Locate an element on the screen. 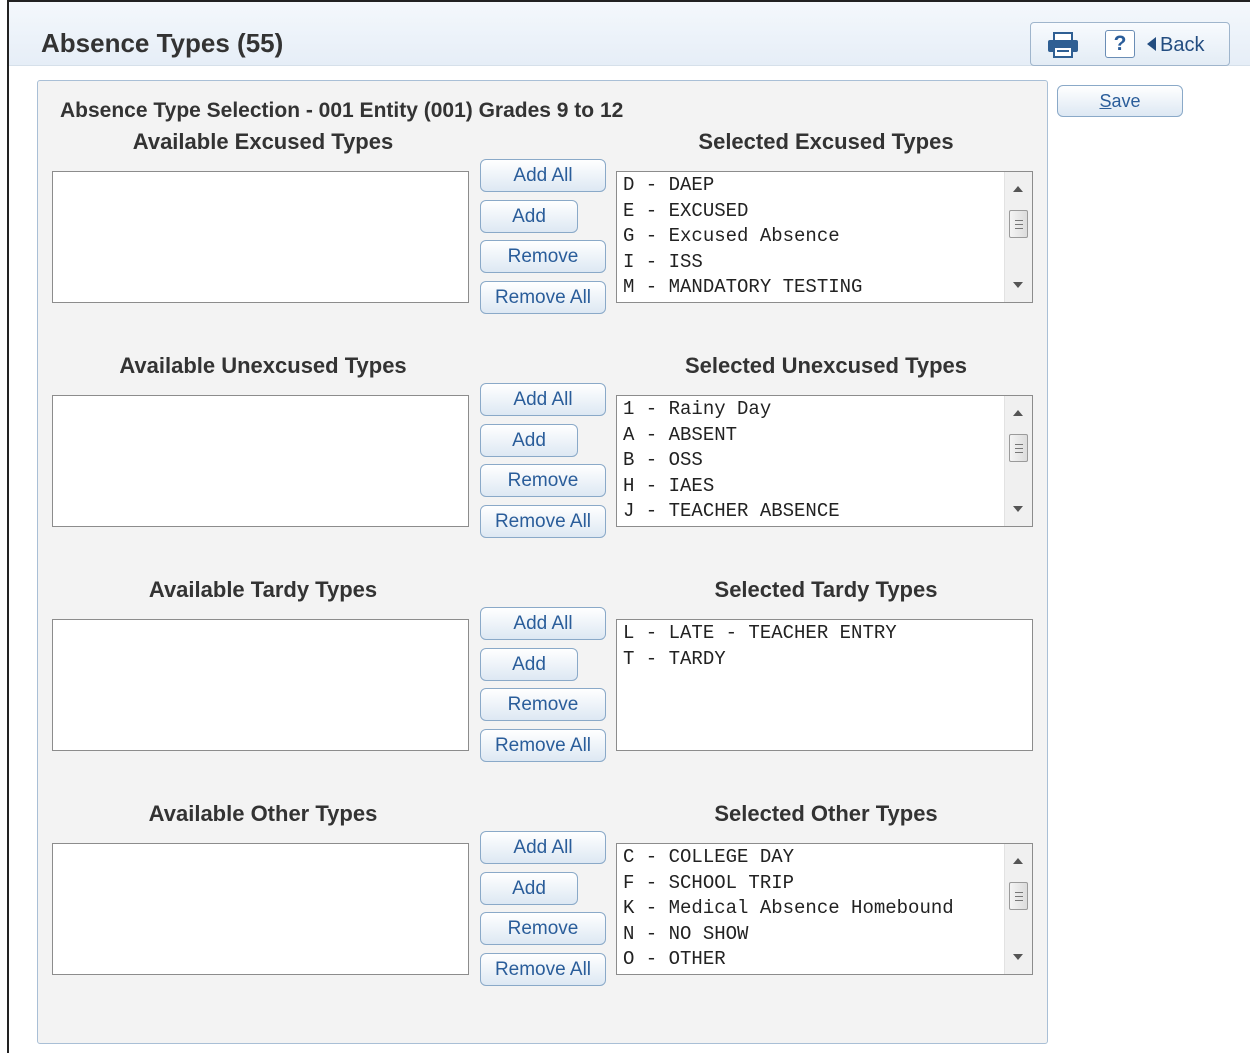  list-option: A - ABSENT is located at coordinates (809, 436).